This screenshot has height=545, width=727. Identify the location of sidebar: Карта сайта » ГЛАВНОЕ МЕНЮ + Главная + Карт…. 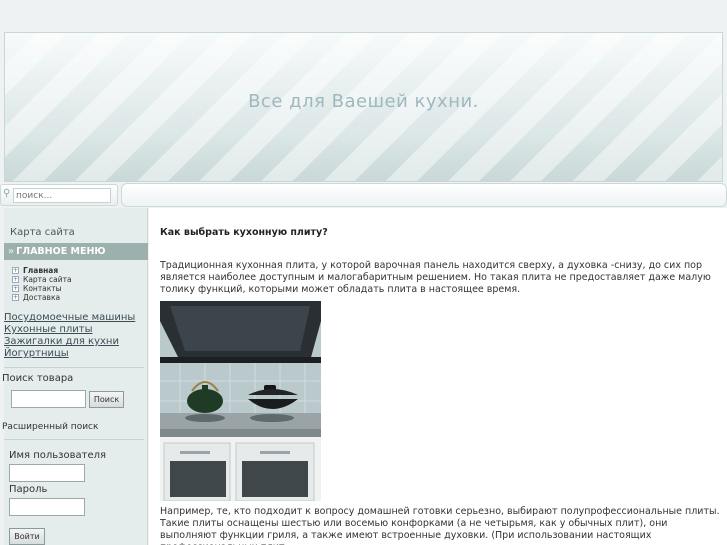
(75, 376).